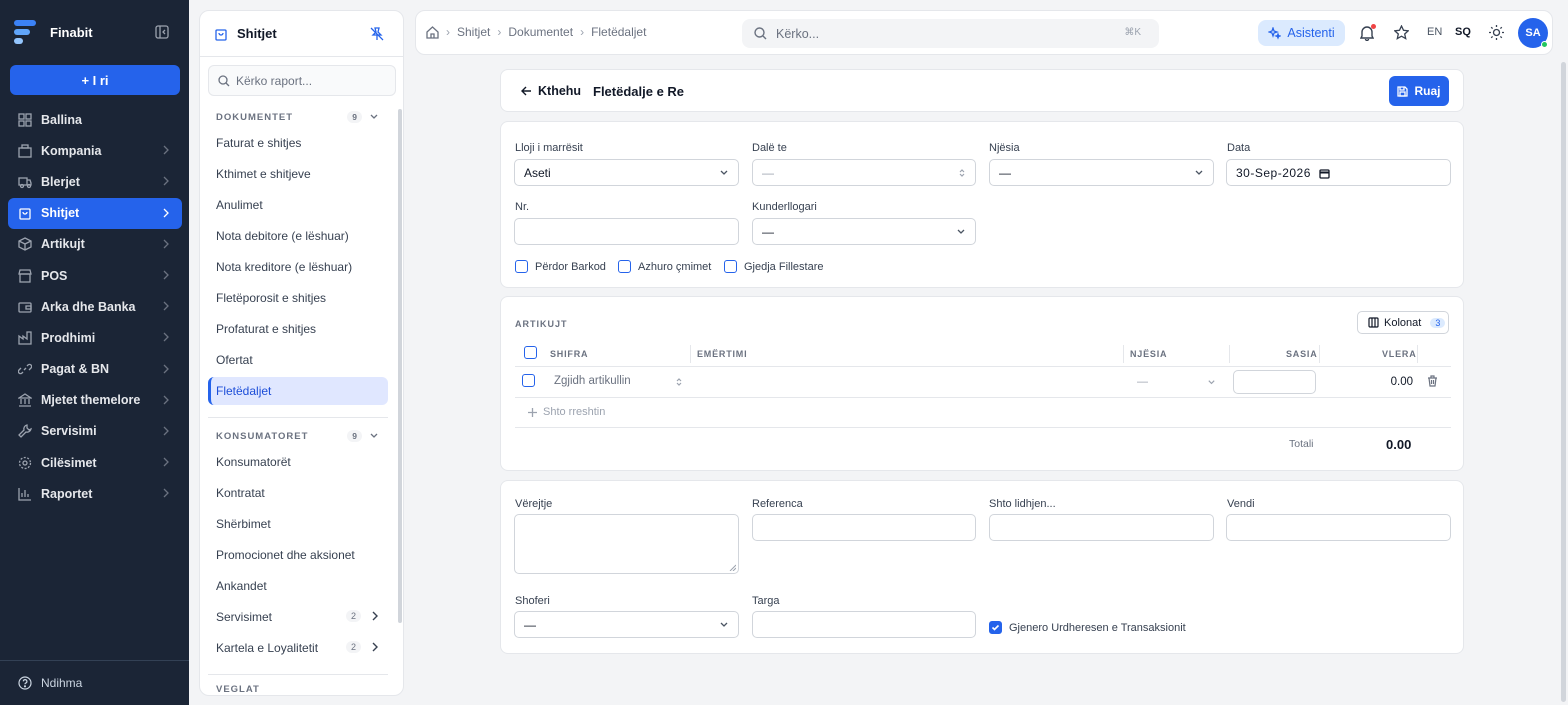 Image resolution: width=1568 pixels, height=705 pixels. I want to click on column-header-code: SHIFRA, so click(569, 354).